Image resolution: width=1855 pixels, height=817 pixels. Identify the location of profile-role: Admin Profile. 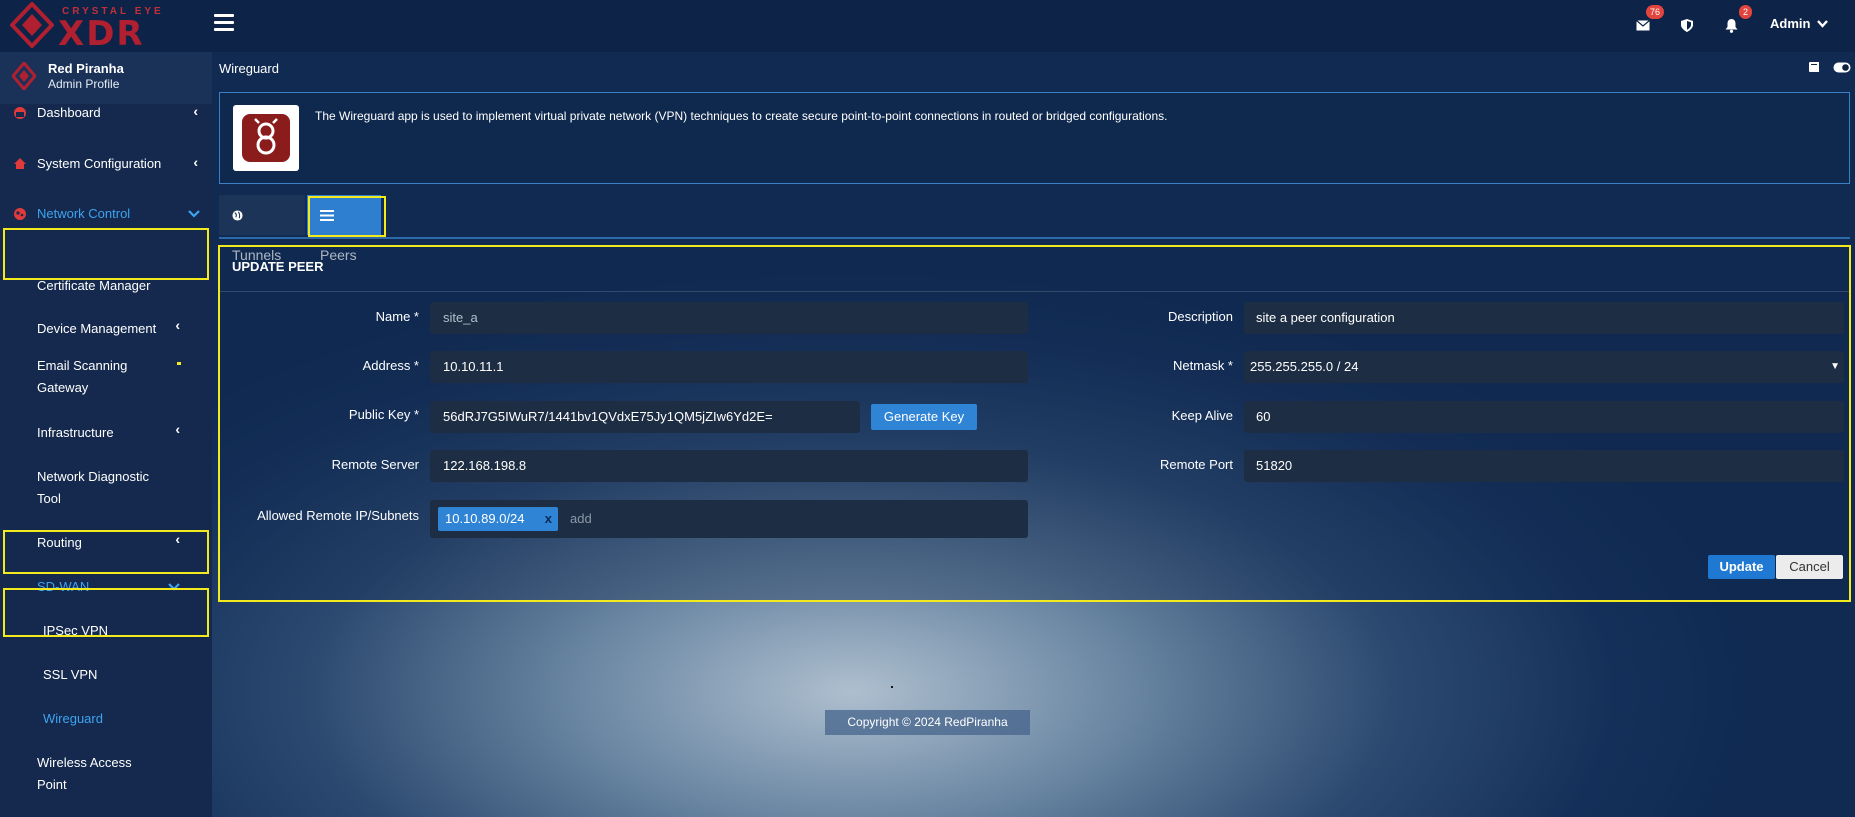
(84, 84).